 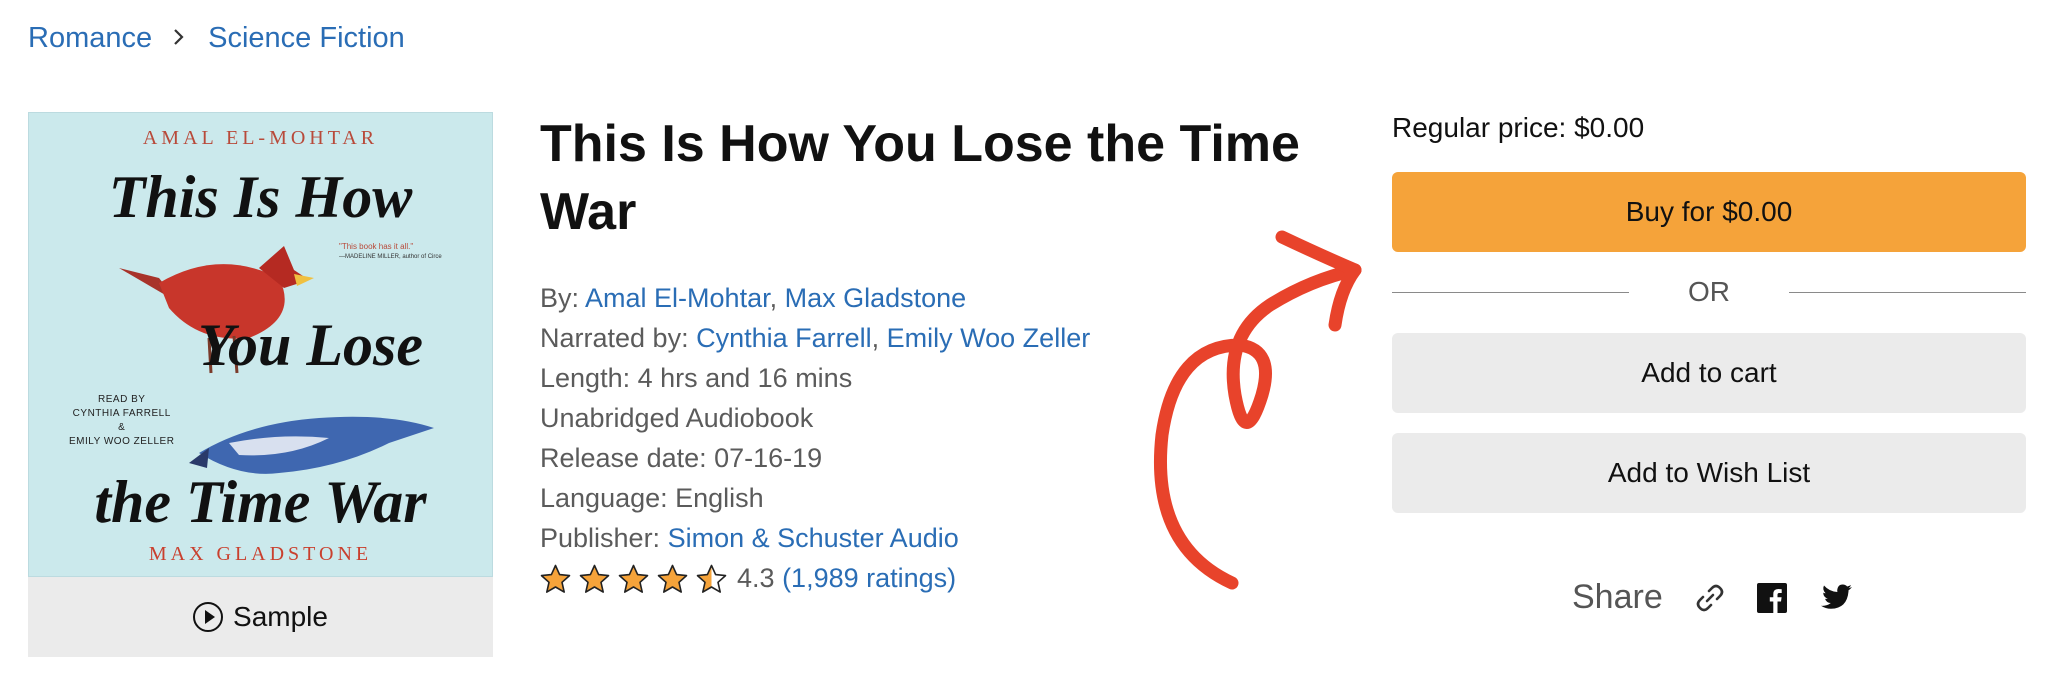 I want to click on buy-button: Buy for $0.00, so click(x=1709, y=212).